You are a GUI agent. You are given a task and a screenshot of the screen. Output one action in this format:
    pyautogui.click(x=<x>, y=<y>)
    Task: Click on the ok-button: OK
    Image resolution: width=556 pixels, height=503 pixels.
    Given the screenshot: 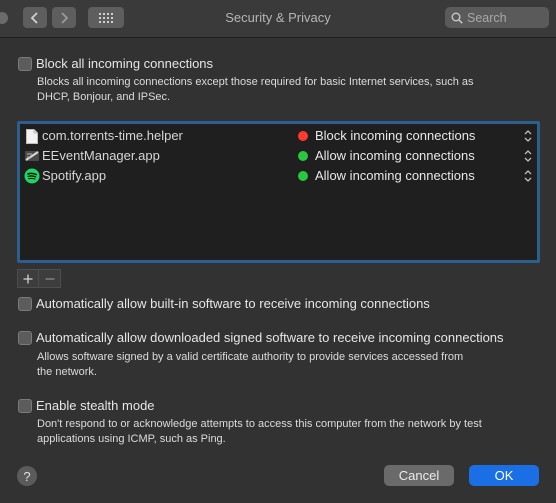 What is the action you would take?
    pyautogui.click(x=504, y=475)
    